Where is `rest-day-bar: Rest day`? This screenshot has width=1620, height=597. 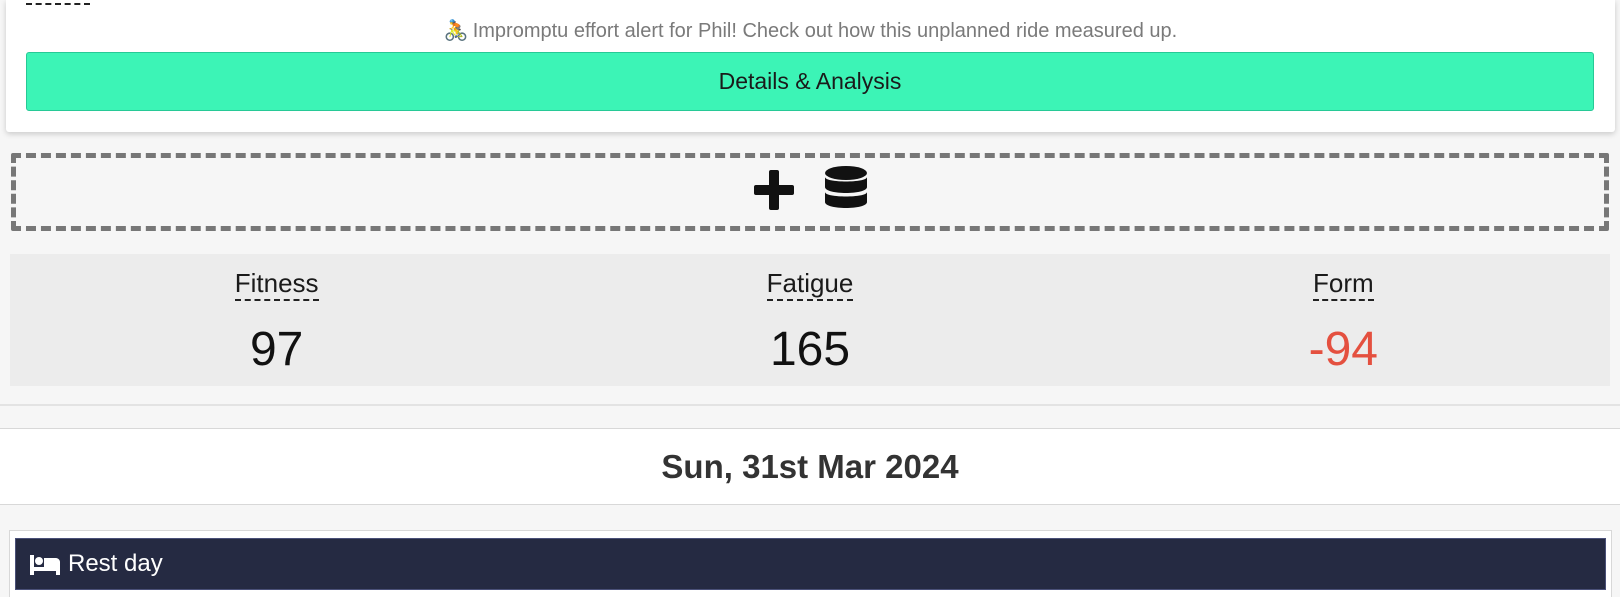
rest-day-bar: Rest day is located at coordinates (810, 564).